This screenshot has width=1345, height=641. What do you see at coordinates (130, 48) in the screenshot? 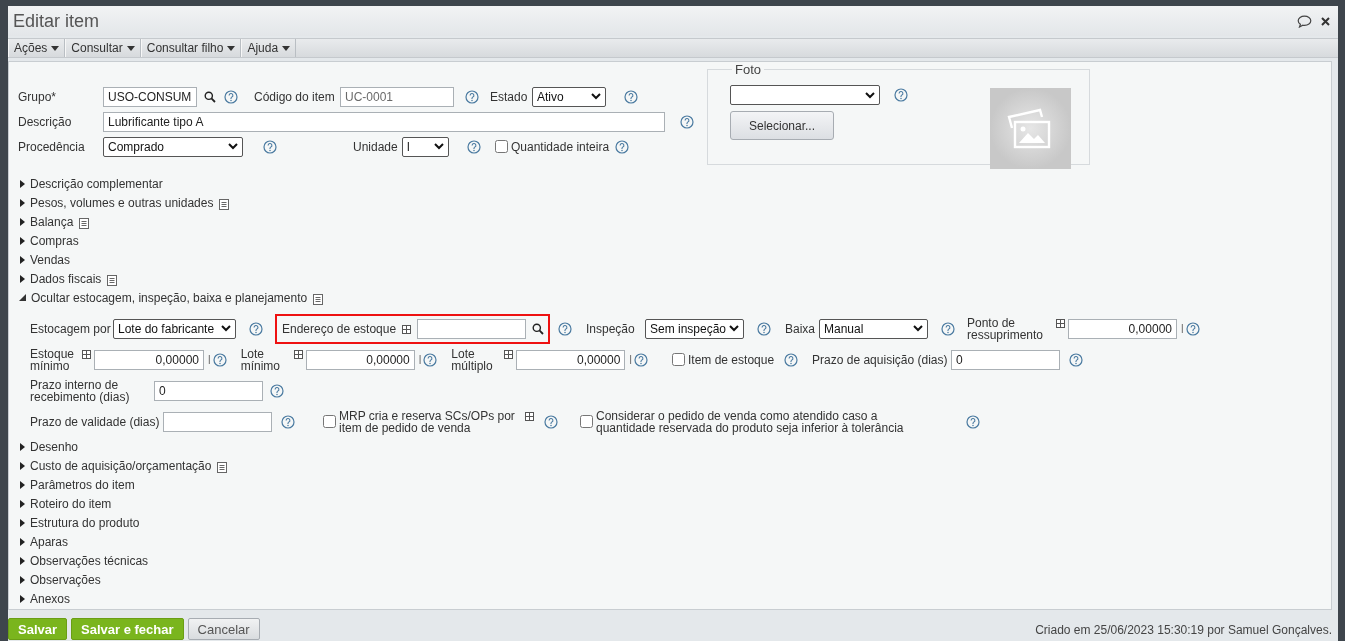
I see `caret-icon` at bounding box center [130, 48].